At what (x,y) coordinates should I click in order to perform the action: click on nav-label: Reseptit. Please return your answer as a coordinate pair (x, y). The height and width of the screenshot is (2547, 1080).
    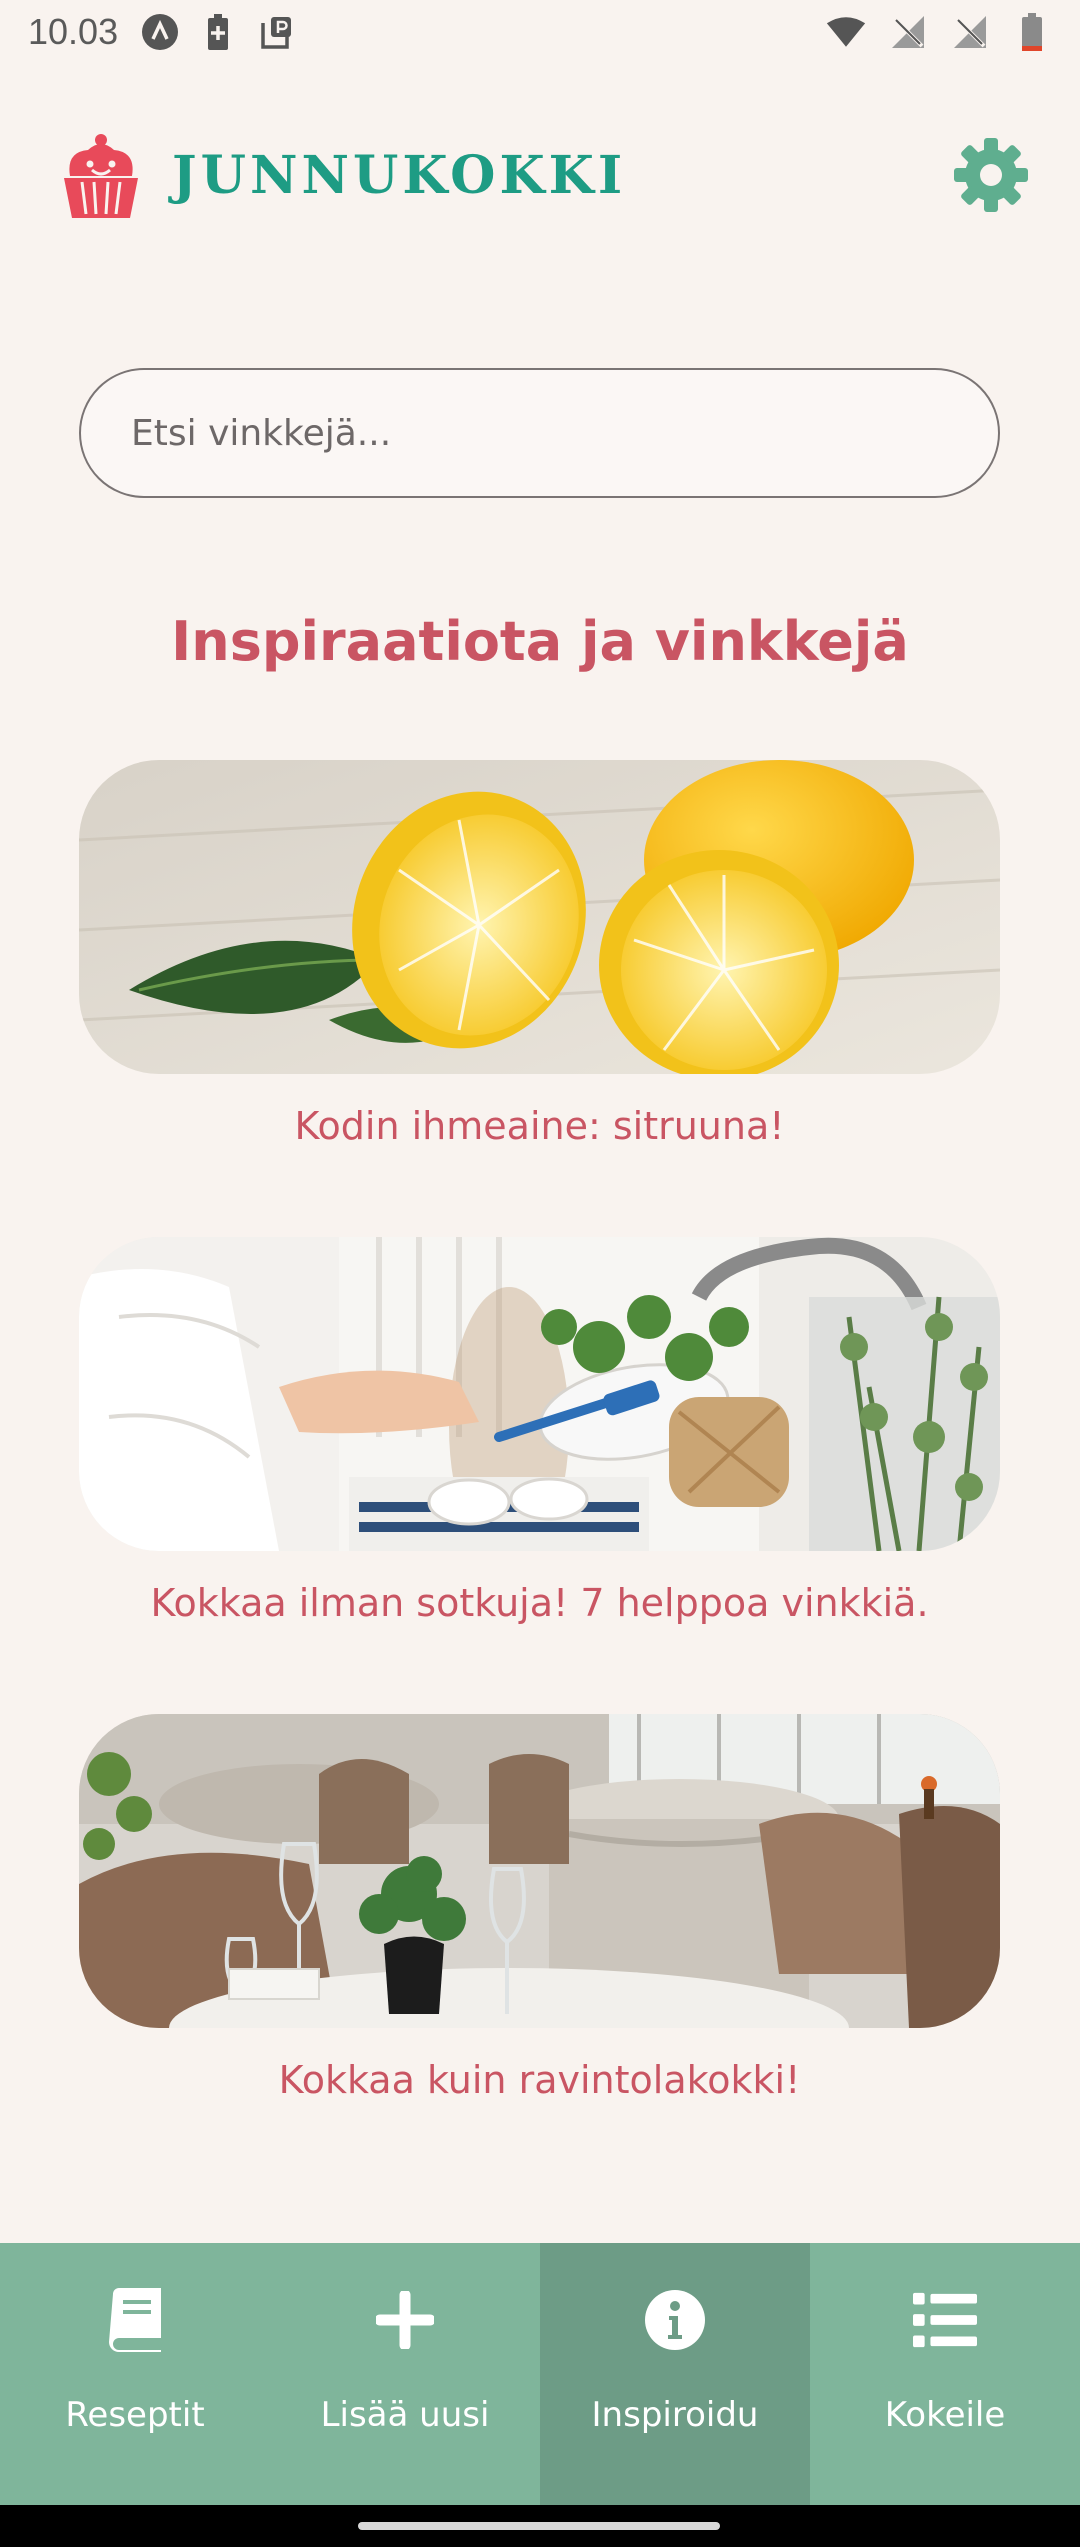
    Looking at the image, I should click on (134, 2415).